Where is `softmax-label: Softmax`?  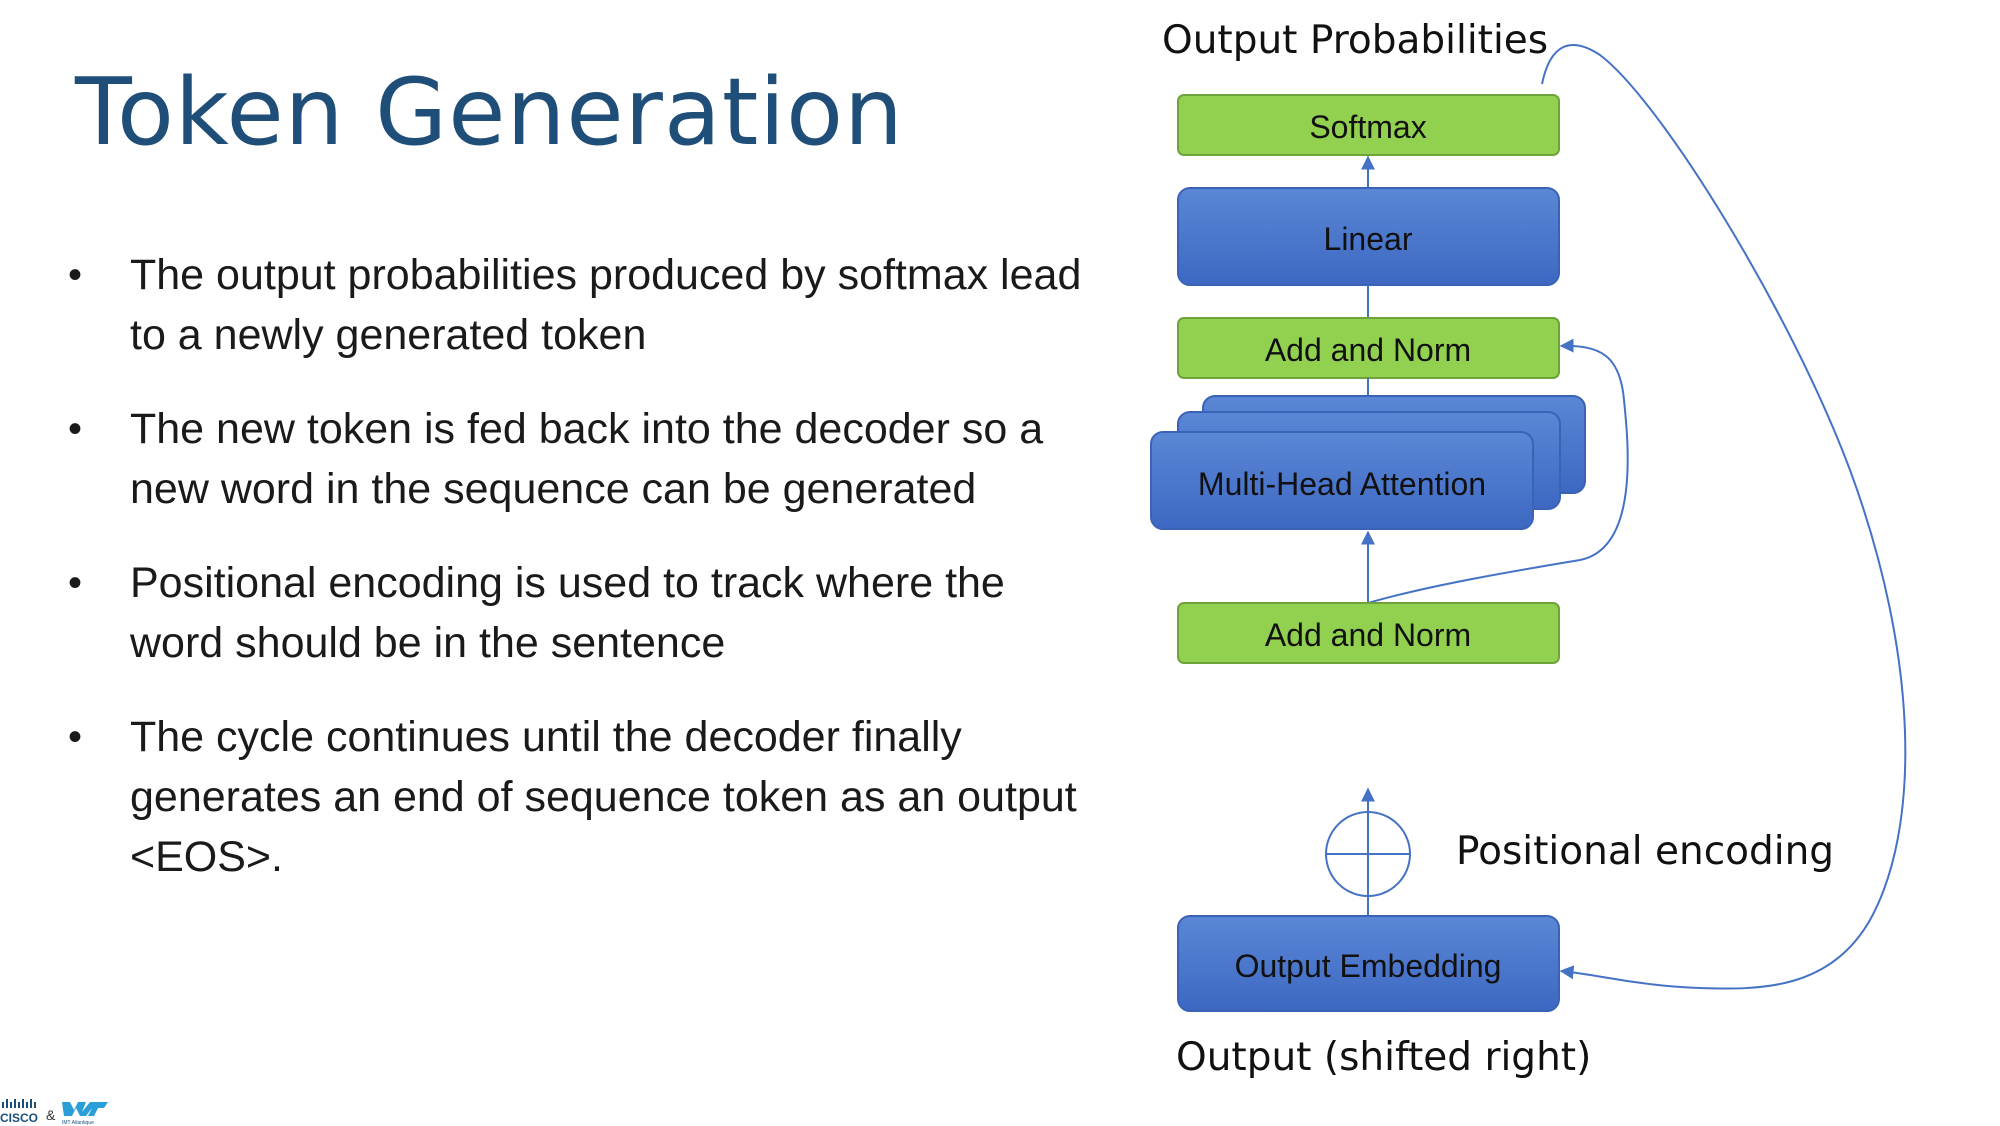
softmax-label: Softmax is located at coordinates (1367, 127).